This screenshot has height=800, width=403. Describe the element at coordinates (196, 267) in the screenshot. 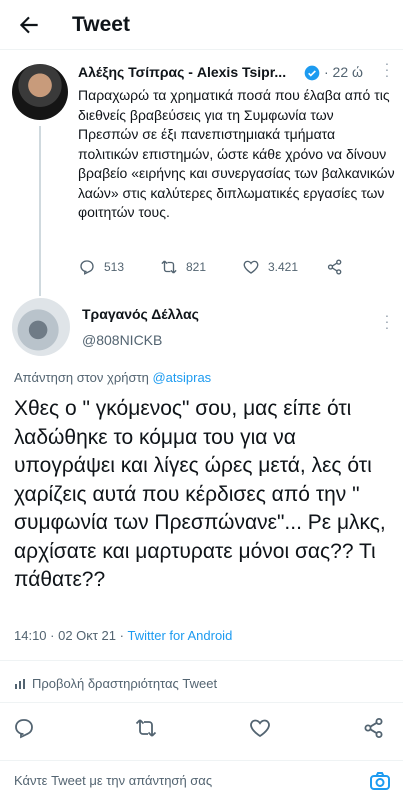

I see `retweet-count: 821` at that location.